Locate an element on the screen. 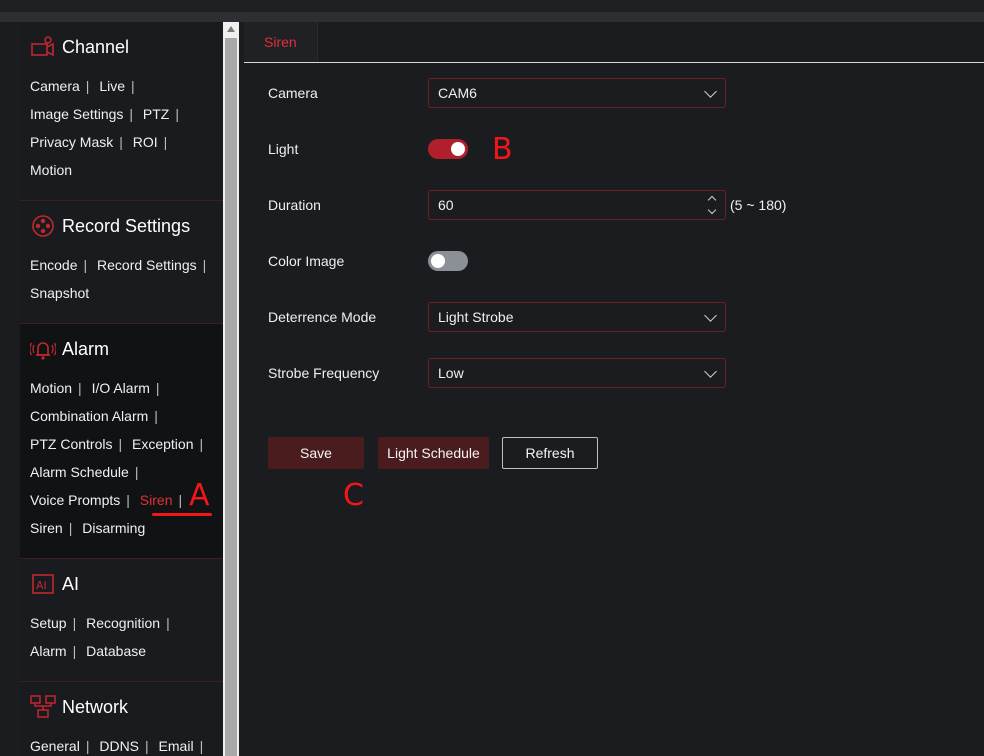 The image size is (984, 756). tab-siren: Siren is located at coordinates (281, 42).